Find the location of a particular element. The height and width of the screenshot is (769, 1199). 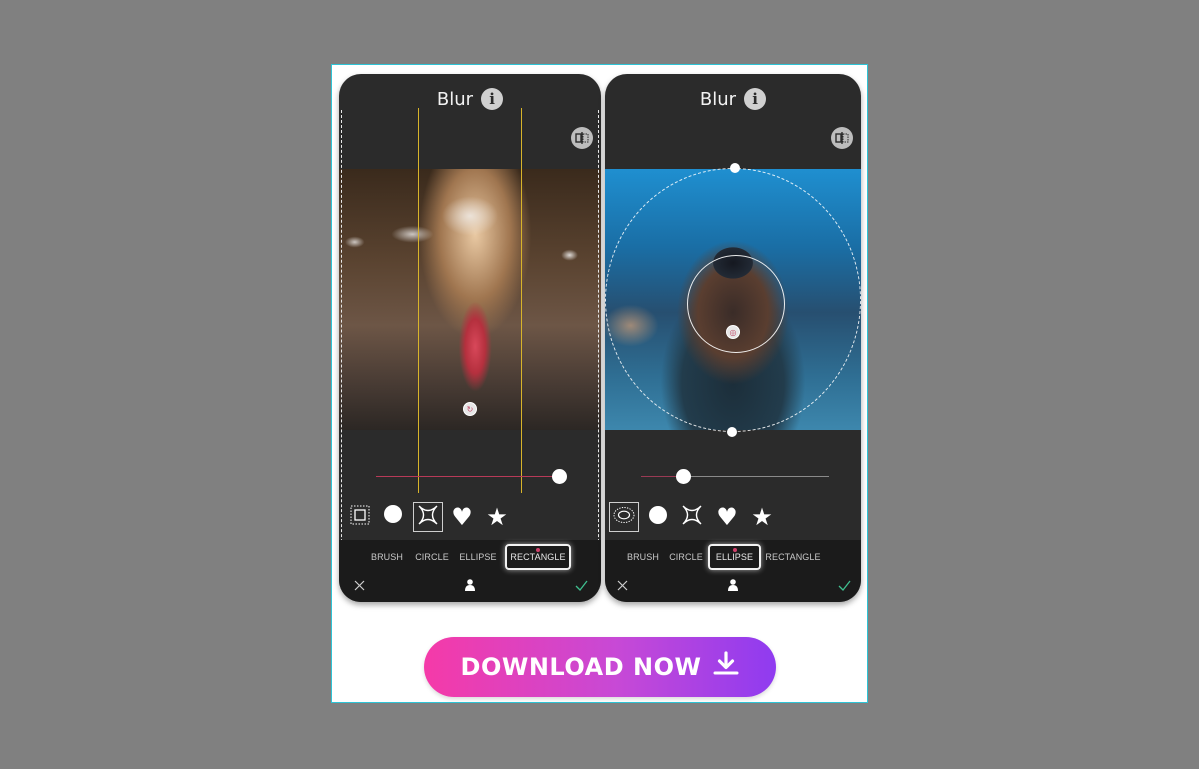

ellipse-top-handle is located at coordinates (735, 168).